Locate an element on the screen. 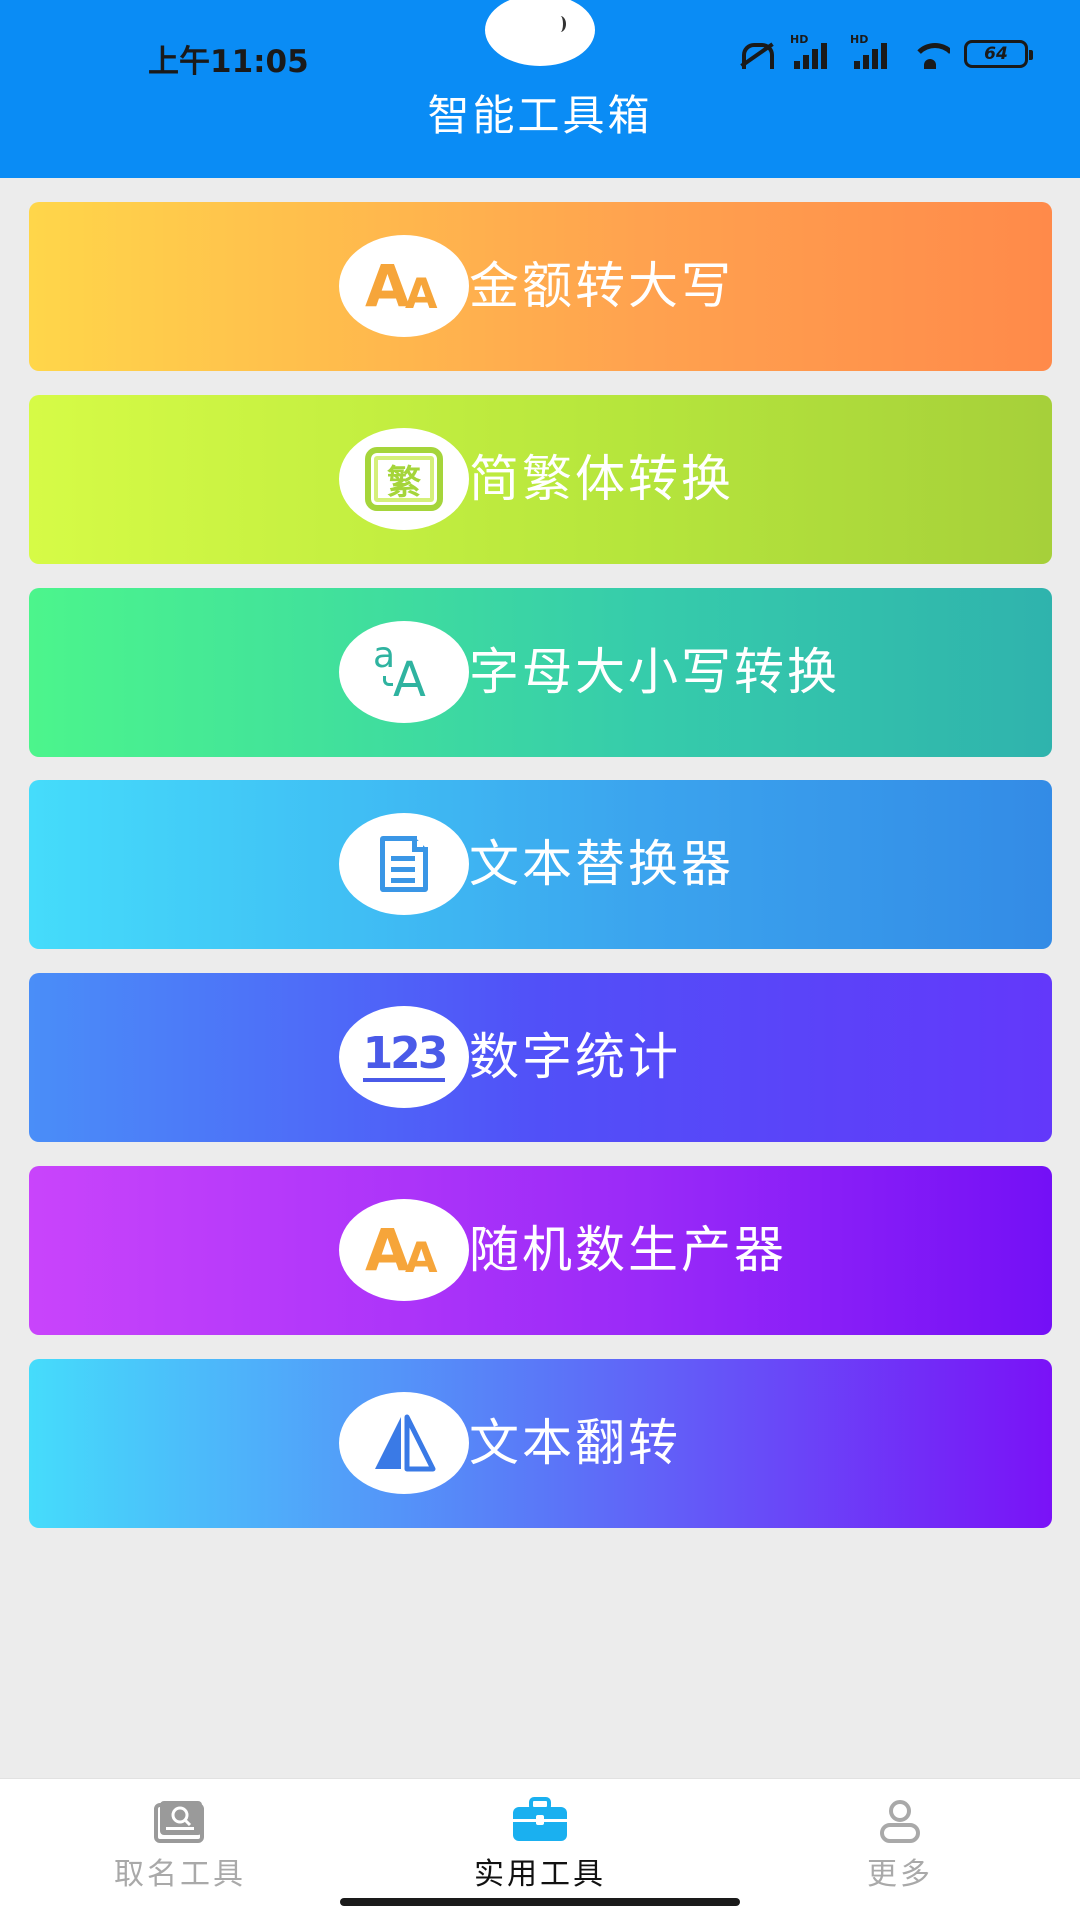  document-icon is located at coordinates (404, 864).